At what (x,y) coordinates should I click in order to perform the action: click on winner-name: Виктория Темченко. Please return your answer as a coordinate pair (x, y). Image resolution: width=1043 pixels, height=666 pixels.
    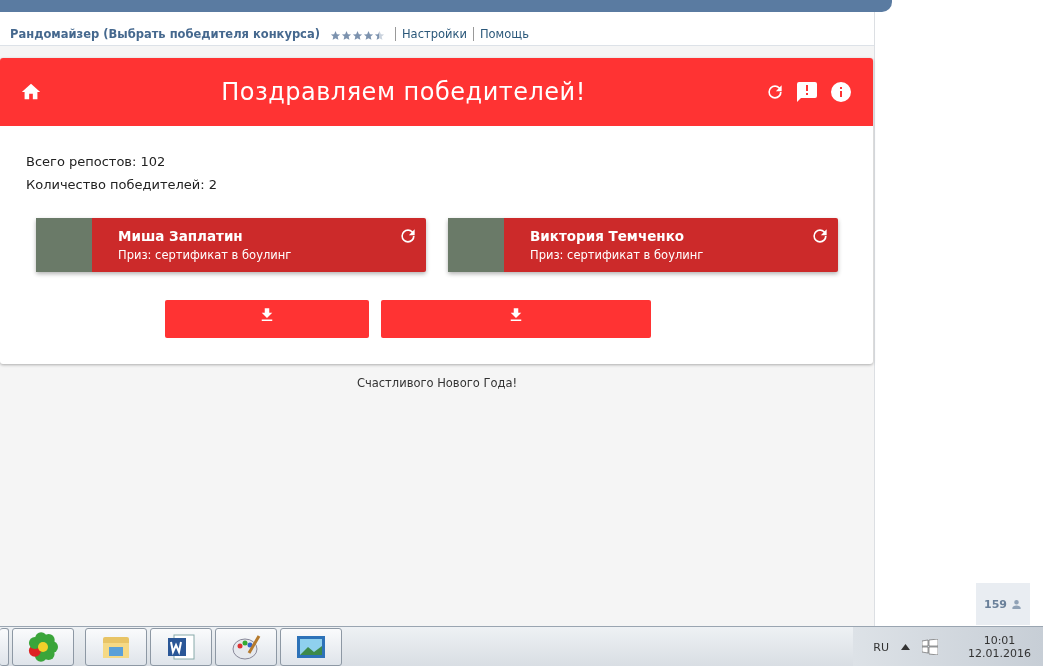
    Looking at the image, I should click on (608, 236).